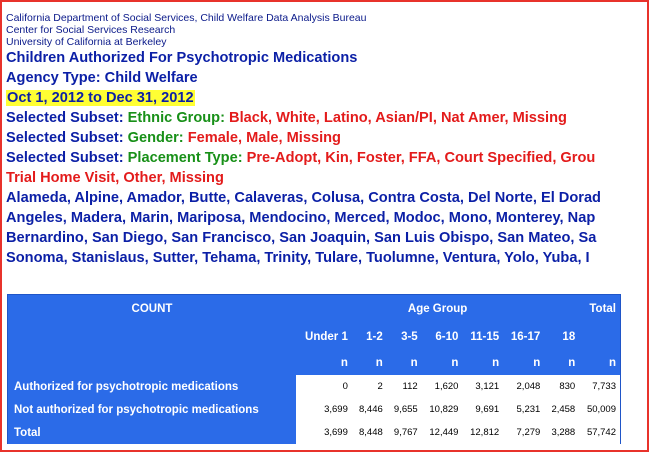 The width and height of the screenshot is (649, 452). What do you see at coordinates (562, 432) in the screenshot?
I see `table-cell: 3,288` at bounding box center [562, 432].